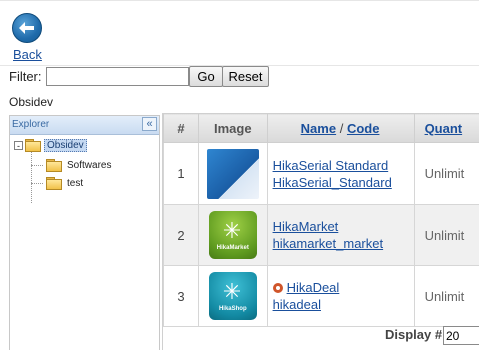 The height and width of the screenshot is (350, 479). I want to click on tree-node-label: test, so click(75, 183).